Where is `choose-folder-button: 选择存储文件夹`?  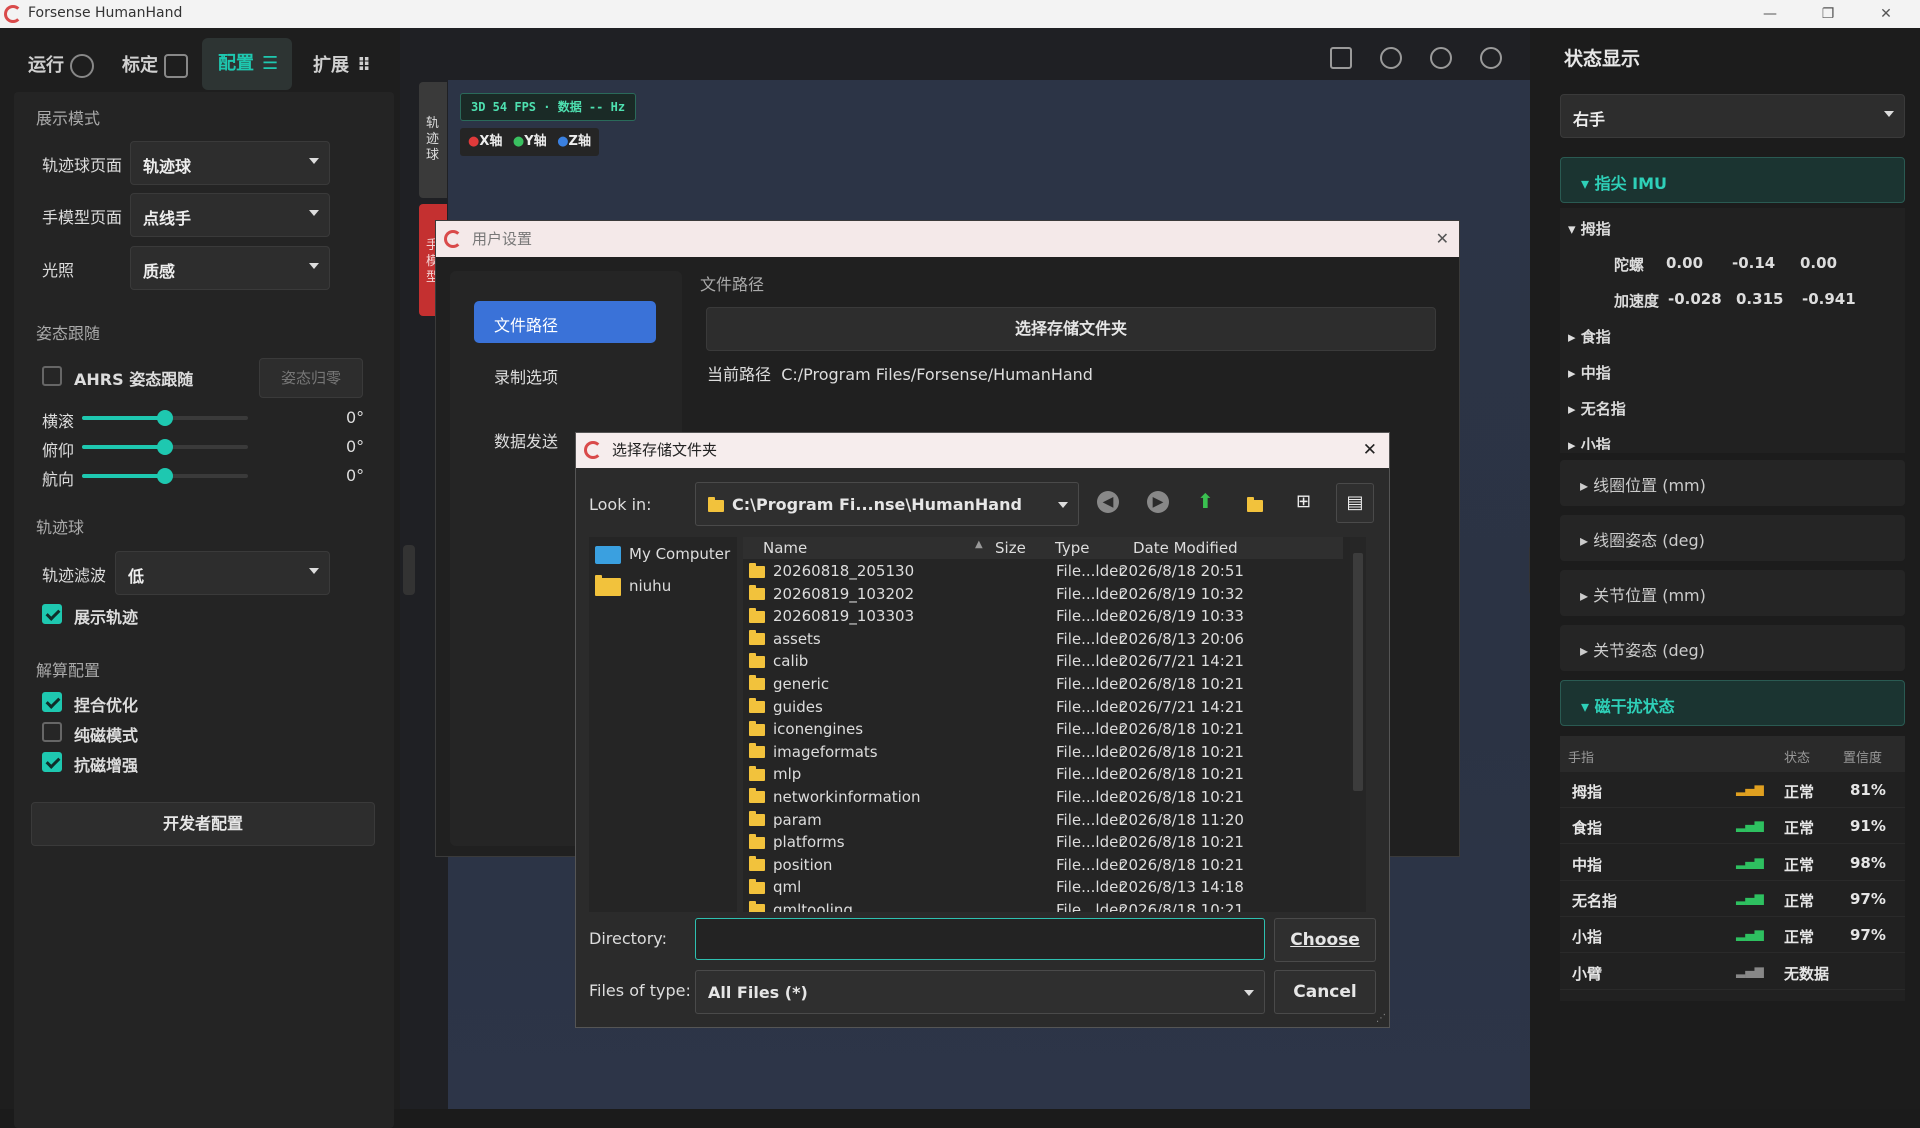 choose-folder-button: 选择存储文件夹 is located at coordinates (1071, 329).